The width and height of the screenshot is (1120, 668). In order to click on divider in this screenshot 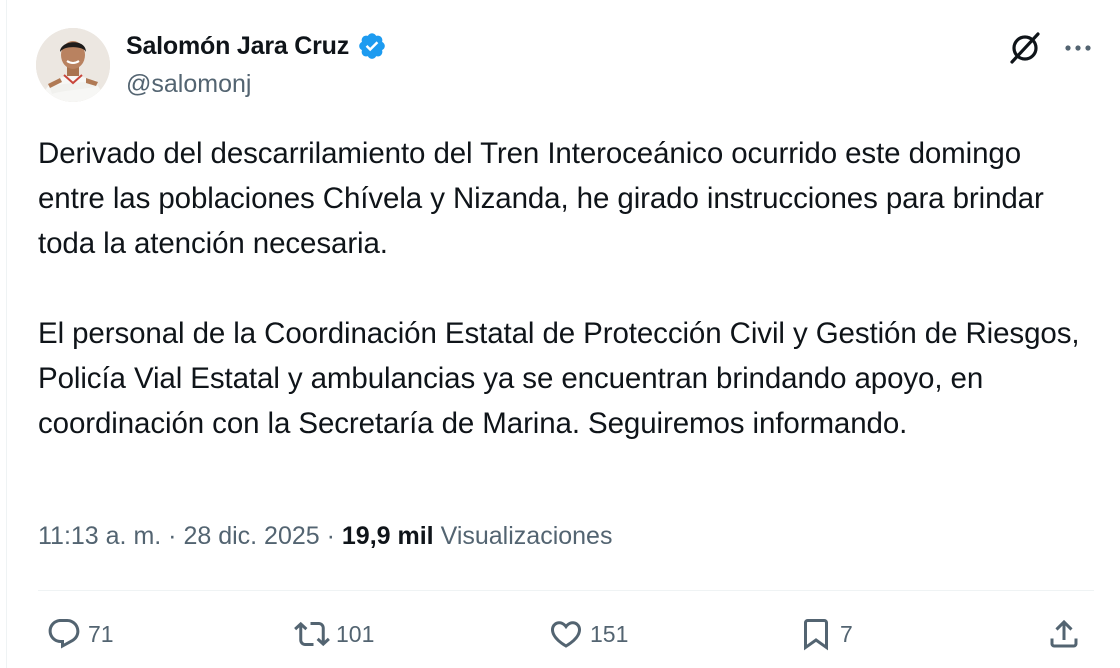, I will do `click(566, 590)`.